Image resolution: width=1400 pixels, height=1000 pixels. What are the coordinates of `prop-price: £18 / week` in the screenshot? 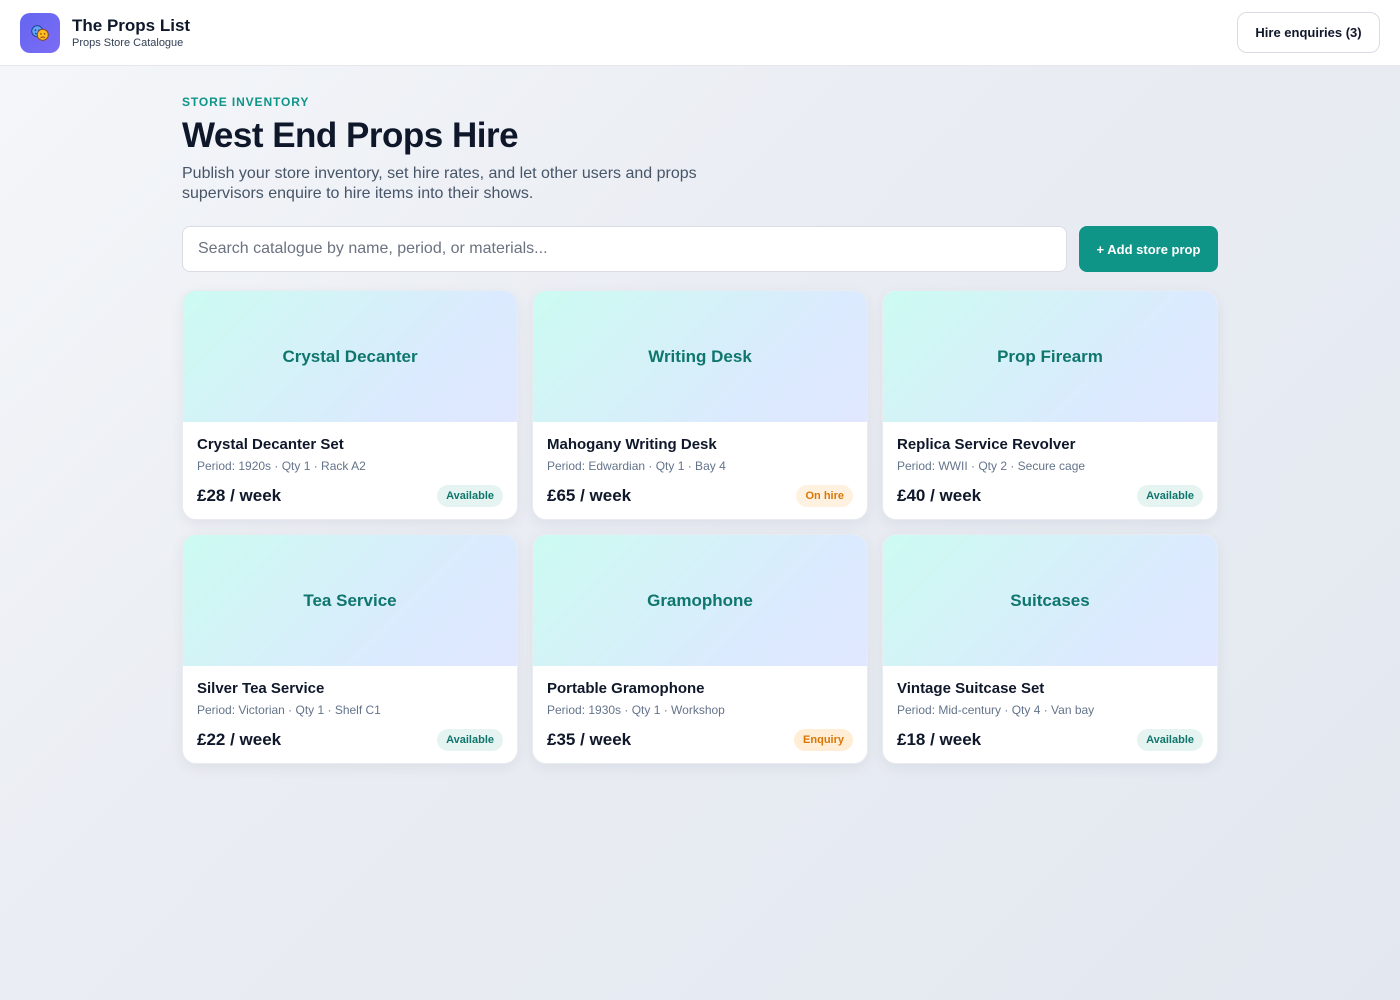 It's located at (939, 739).